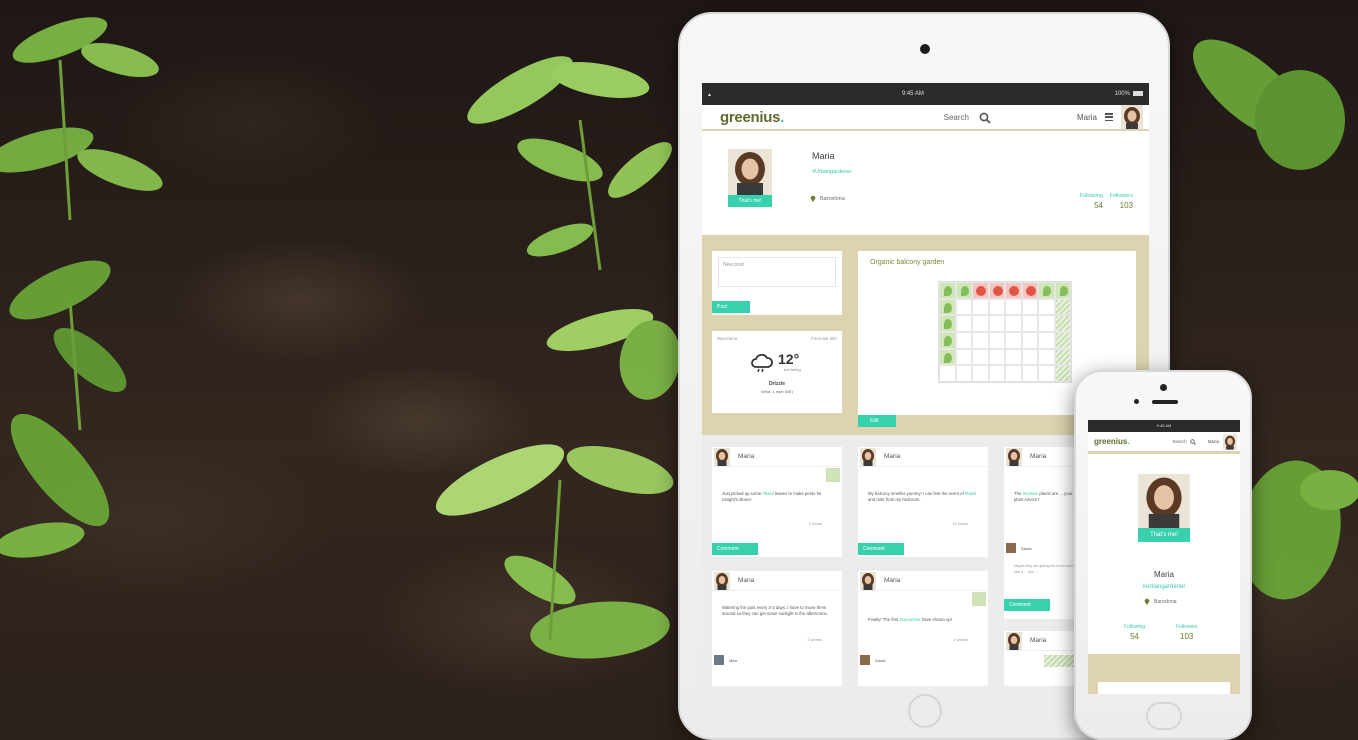 This screenshot has width=1358, height=740. I want to click on menu-icon, so click(1109, 117).